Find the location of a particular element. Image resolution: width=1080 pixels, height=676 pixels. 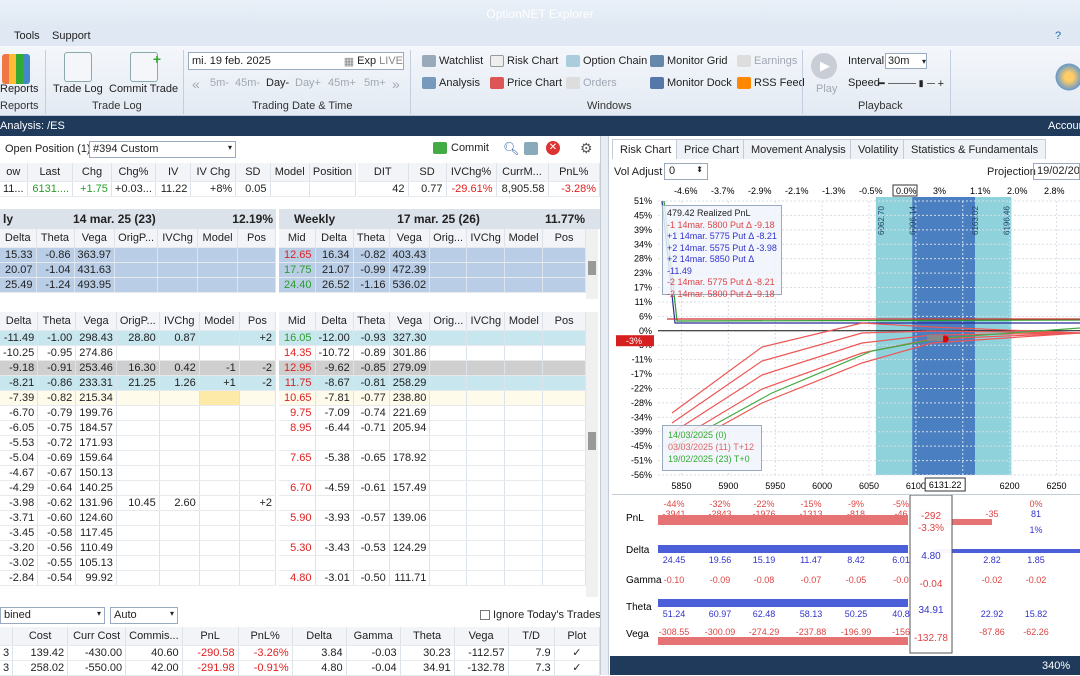

step-back-icon: « is located at coordinates (196, 84).